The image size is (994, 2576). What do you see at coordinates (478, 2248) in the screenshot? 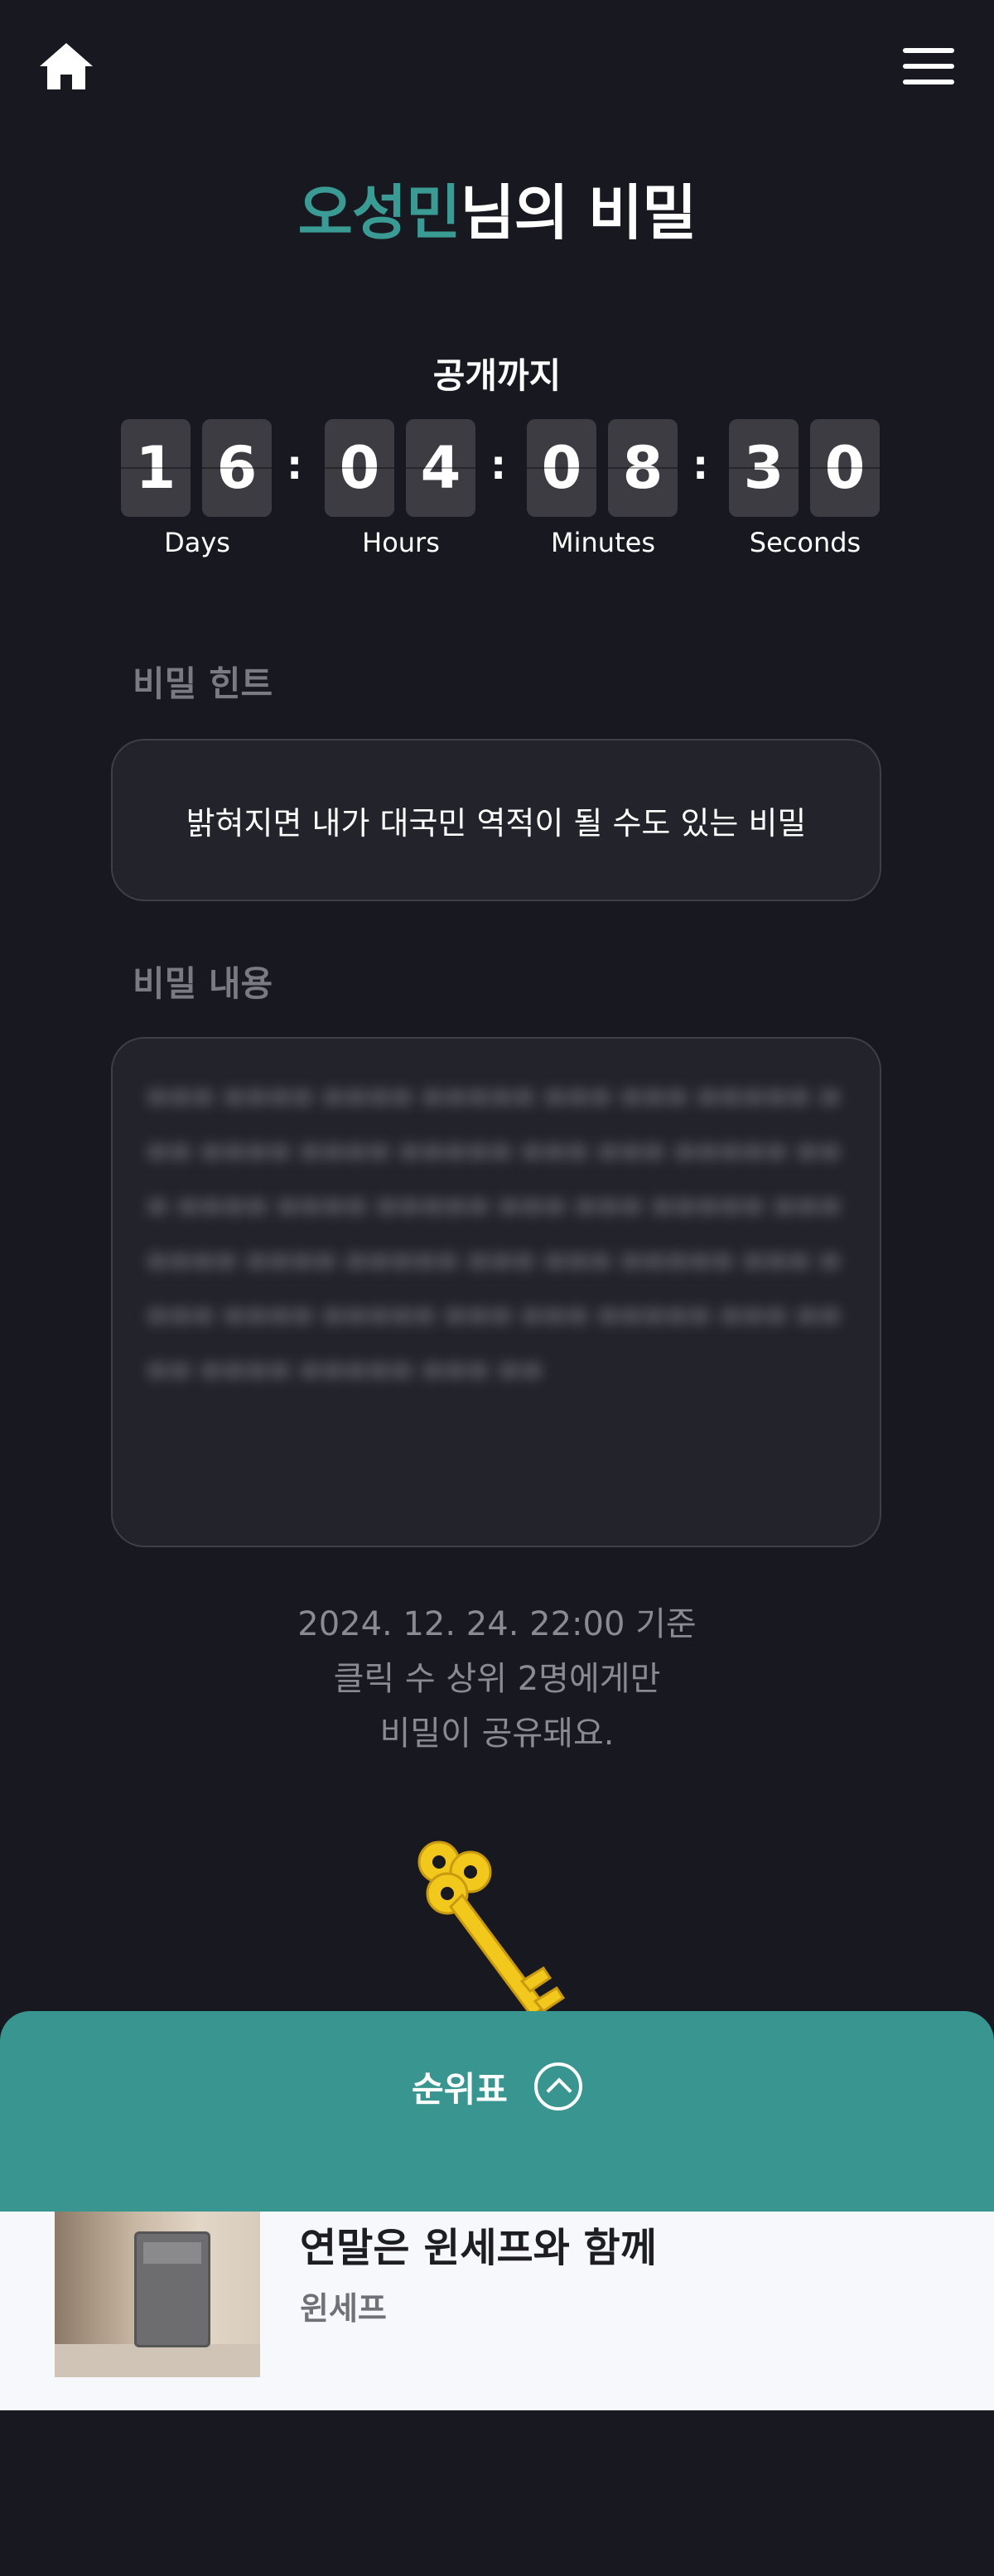
I see `ad-title: 연말은 윈세프와 함께` at bounding box center [478, 2248].